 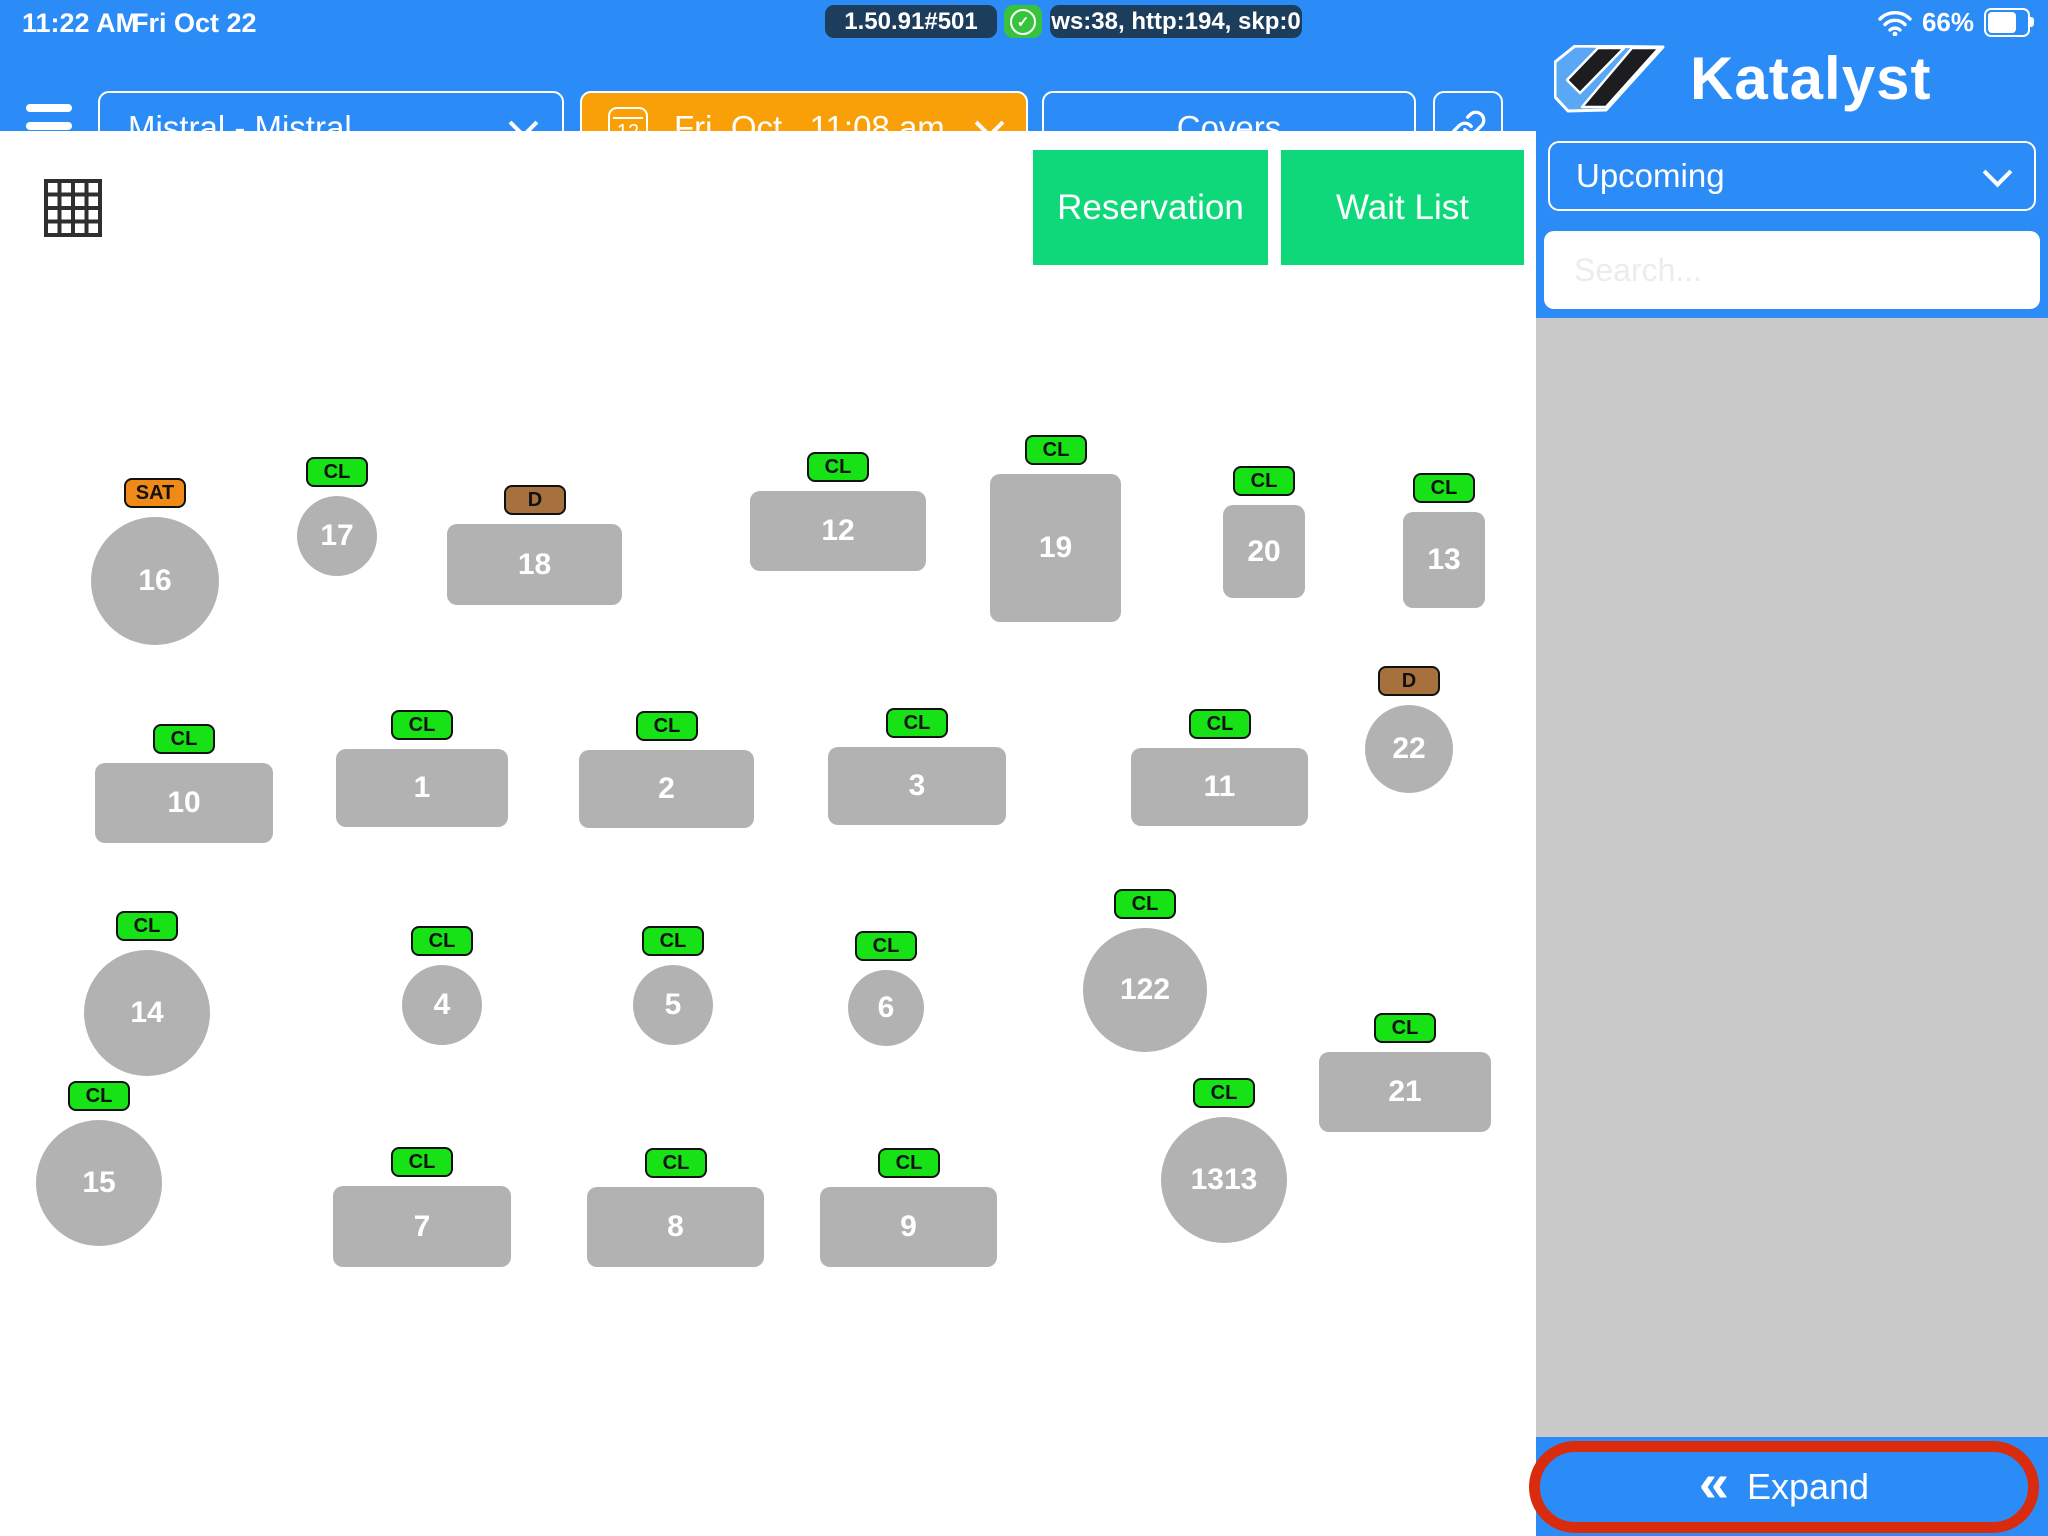 I want to click on table-number: 10, so click(x=184, y=802).